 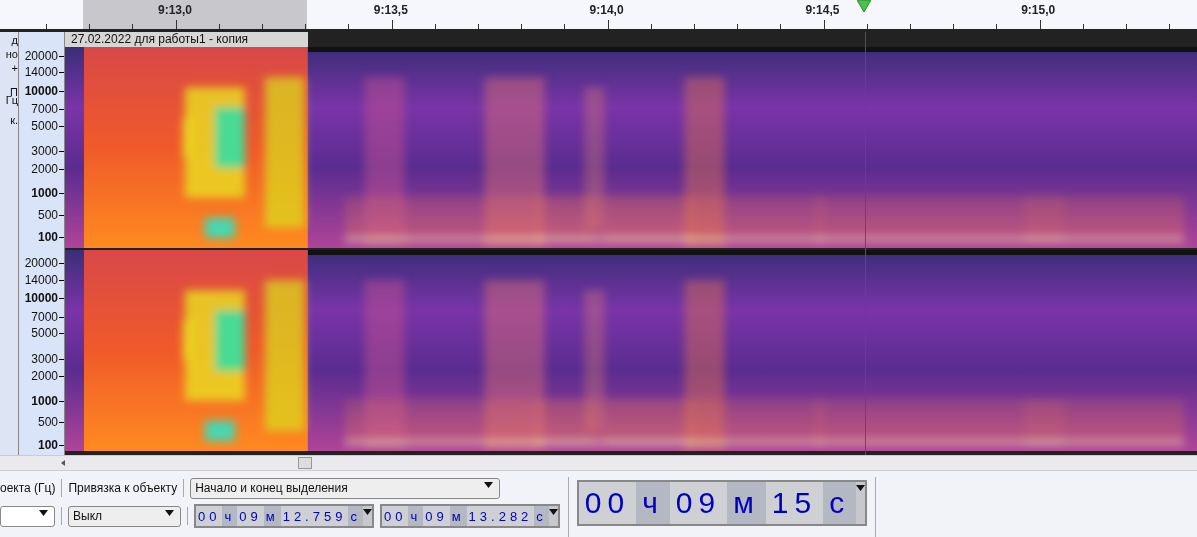 What do you see at coordinates (390, 10) in the screenshot?
I see `time-label: 9:13,5` at bounding box center [390, 10].